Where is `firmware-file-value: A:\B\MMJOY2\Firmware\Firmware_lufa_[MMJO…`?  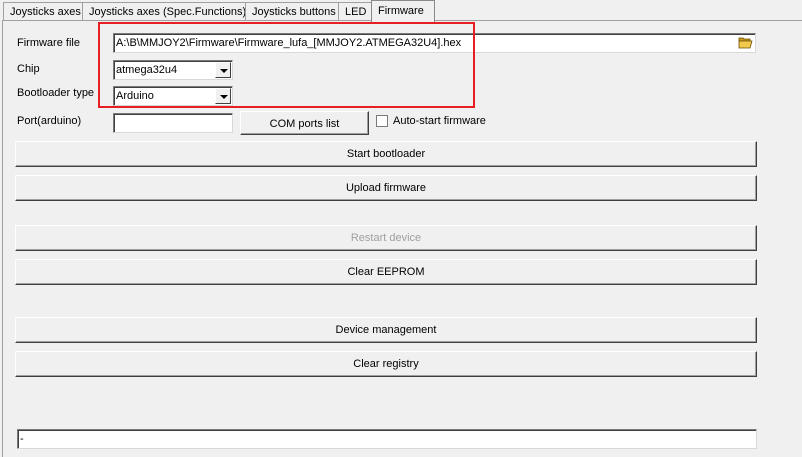
firmware-file-value: A:\B\MMJOY2\Firmware\Firmware_lufa_[MMJO… is located at coordinates (289, 43).